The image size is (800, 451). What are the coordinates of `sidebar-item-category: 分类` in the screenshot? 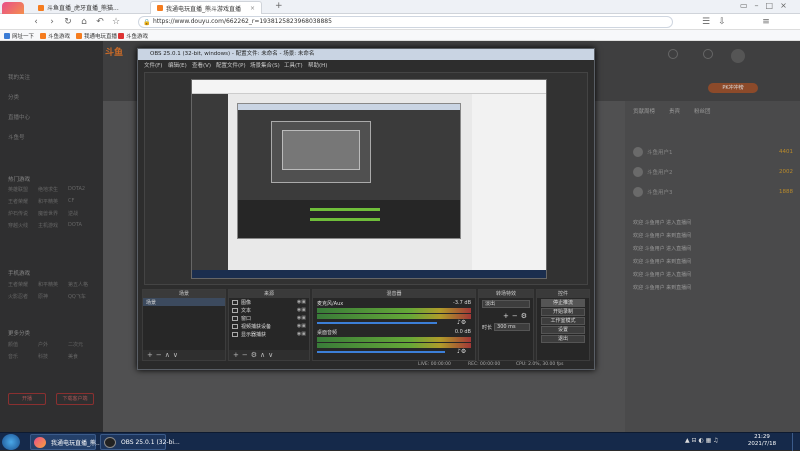 It's located at (13, 97).